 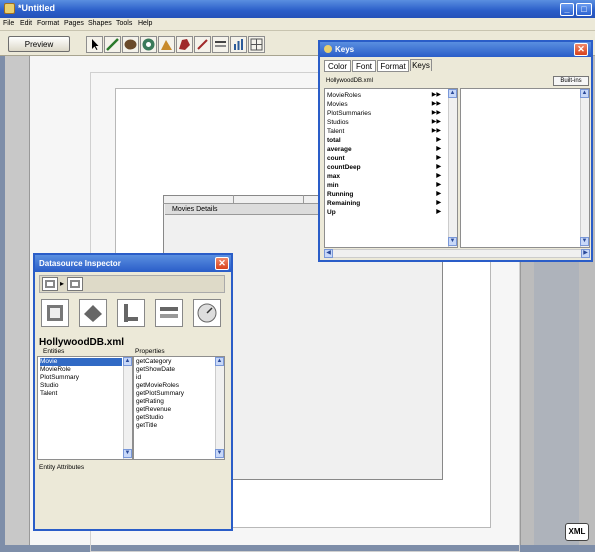 I want to click on tab-font: Font, so click(x=364, y=66).